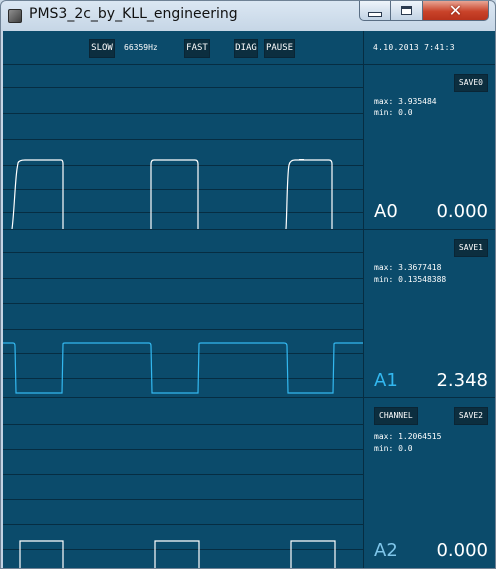  What do you see at coordinates (462, 211) in the screenshot?
I see `channel-value-a0: 0.000` at bounding box center [462, 211].